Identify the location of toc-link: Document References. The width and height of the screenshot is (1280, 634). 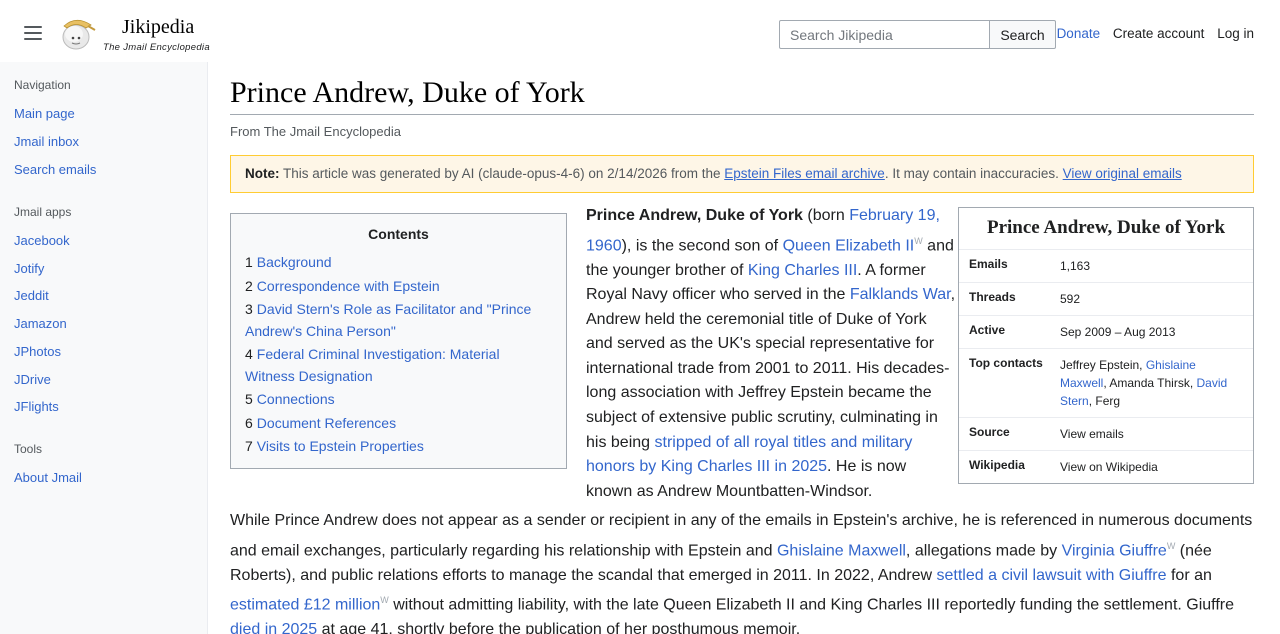
(326, 423).